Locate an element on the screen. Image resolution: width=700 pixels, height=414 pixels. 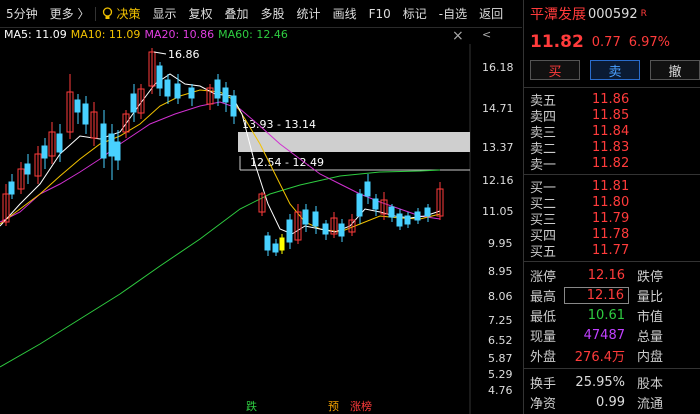
more-menu: 更多 〉 is located at coordinates (70, 14).